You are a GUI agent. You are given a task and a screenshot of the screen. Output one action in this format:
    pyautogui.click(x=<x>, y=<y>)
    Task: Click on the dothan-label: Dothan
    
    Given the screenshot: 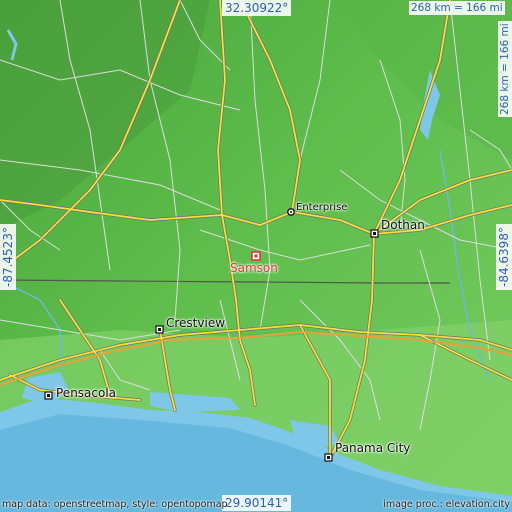 What is the action you would take?
    pyautogui.click(x=403, y=225)
    